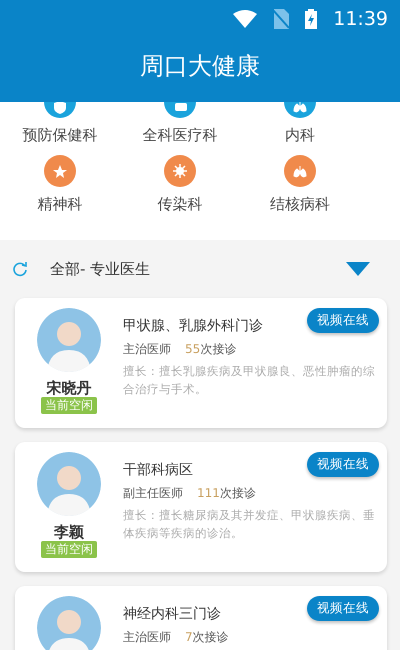  What do you see at coordinates (311, 19) in the screenshot?
I see `battery-charging-icon` at bounding box center [311, 19].